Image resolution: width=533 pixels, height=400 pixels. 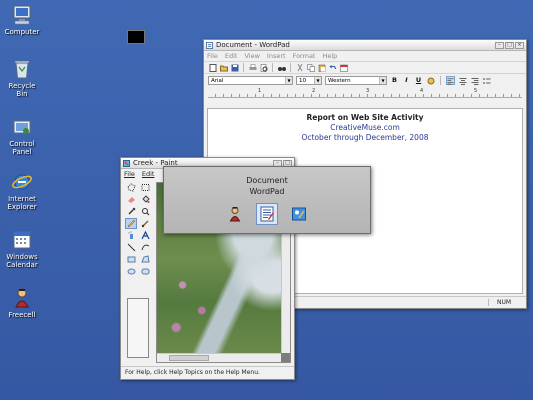 I want to click on brush-tool, so click(x=145, y=223).